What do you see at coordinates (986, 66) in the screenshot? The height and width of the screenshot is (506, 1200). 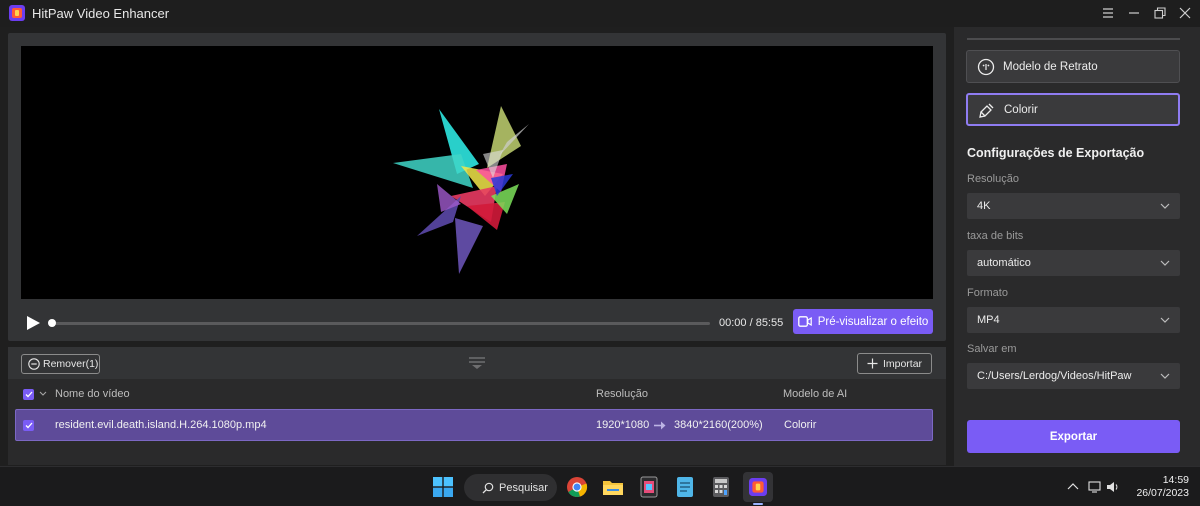 I see `portrait-icon` at bounding box center [986, 66].